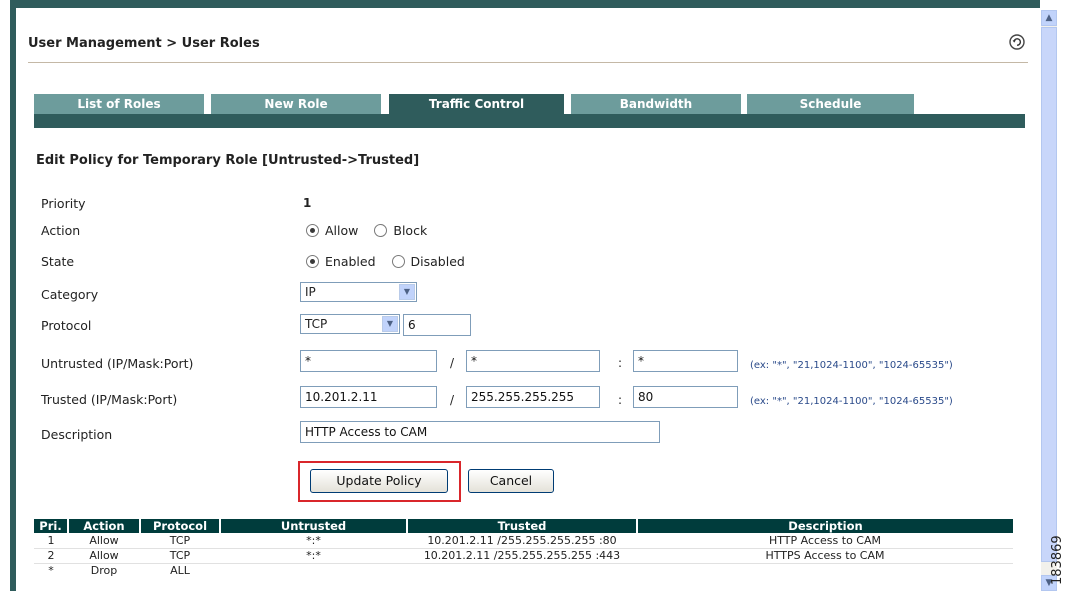 This screenshot has width=1072, height=591. What do you see at coordinates (358, 292) in the screenshot?
I see `category-select: IP ▼` at bounding box center [358, 292].